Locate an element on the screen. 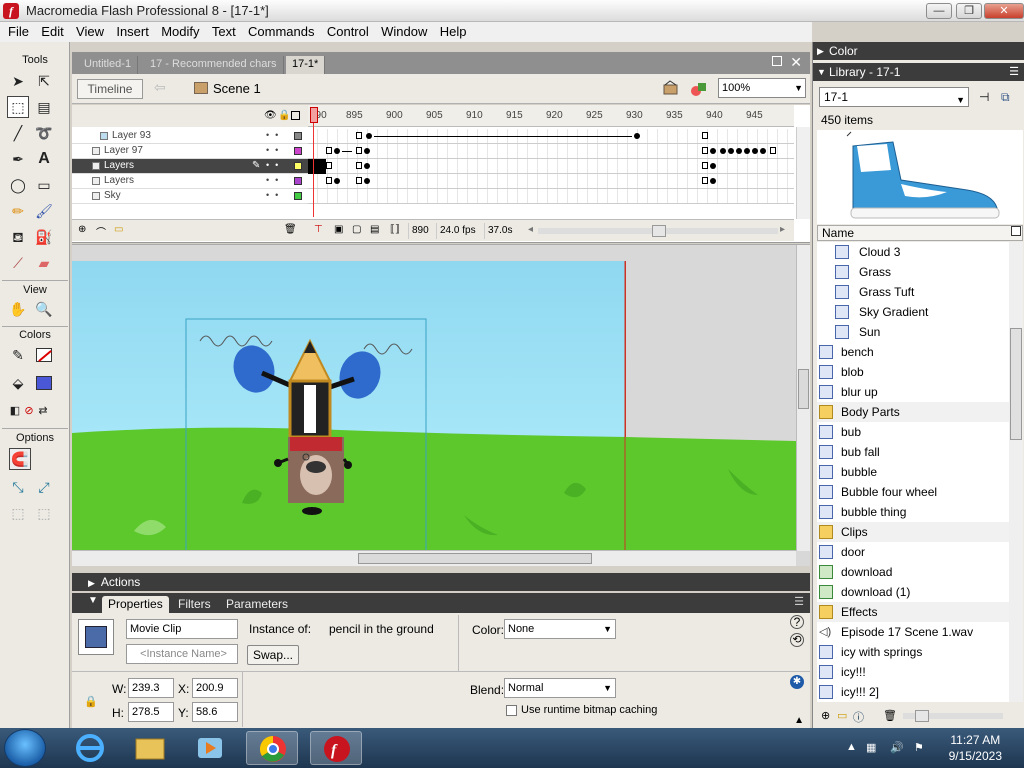  menu-insert: Insert is located at coordinates (128, 30).